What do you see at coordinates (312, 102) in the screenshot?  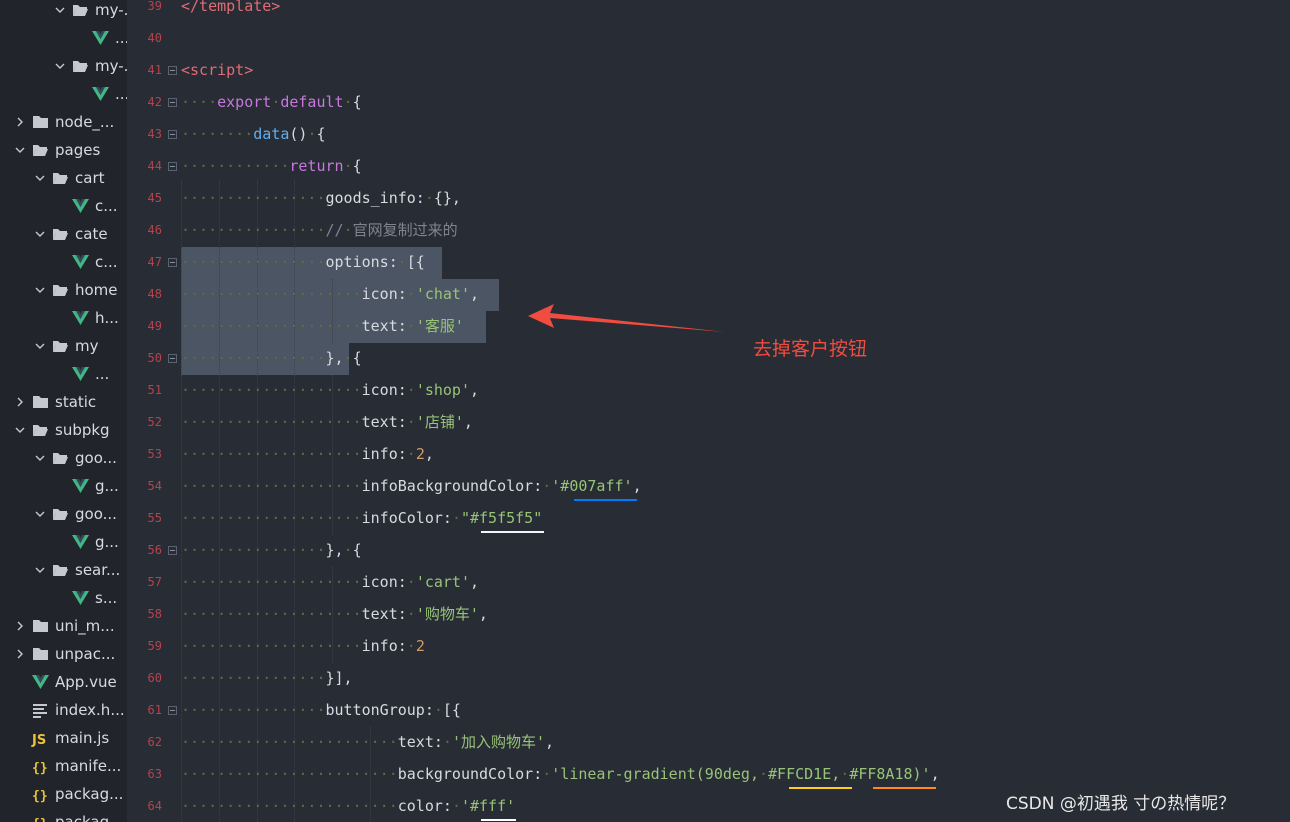 I see `code-token: default` at bounding box center [312, 102].